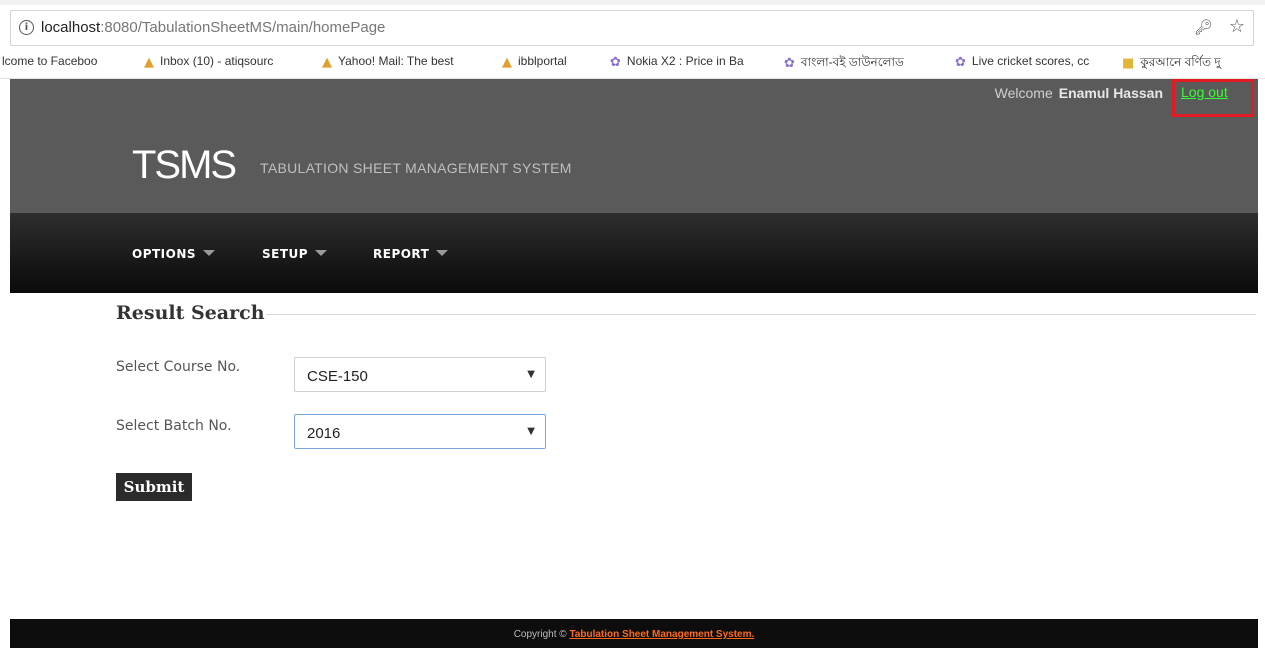  Describe the element at coordinates (1237, 26) in the screenshot. I see `star-icon: ☆` at that location.